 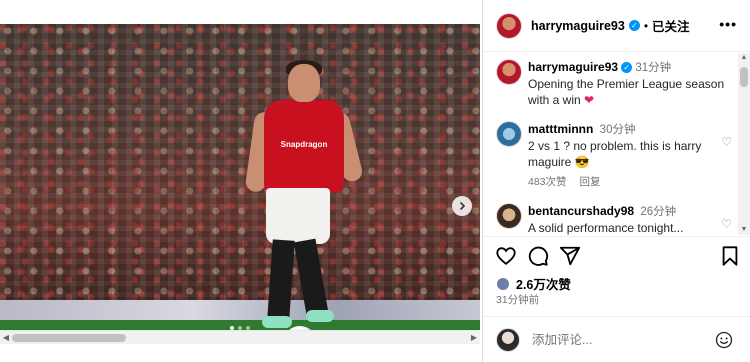 I want to click on posted-time: 31分钟前, so click(x=517, y=299).